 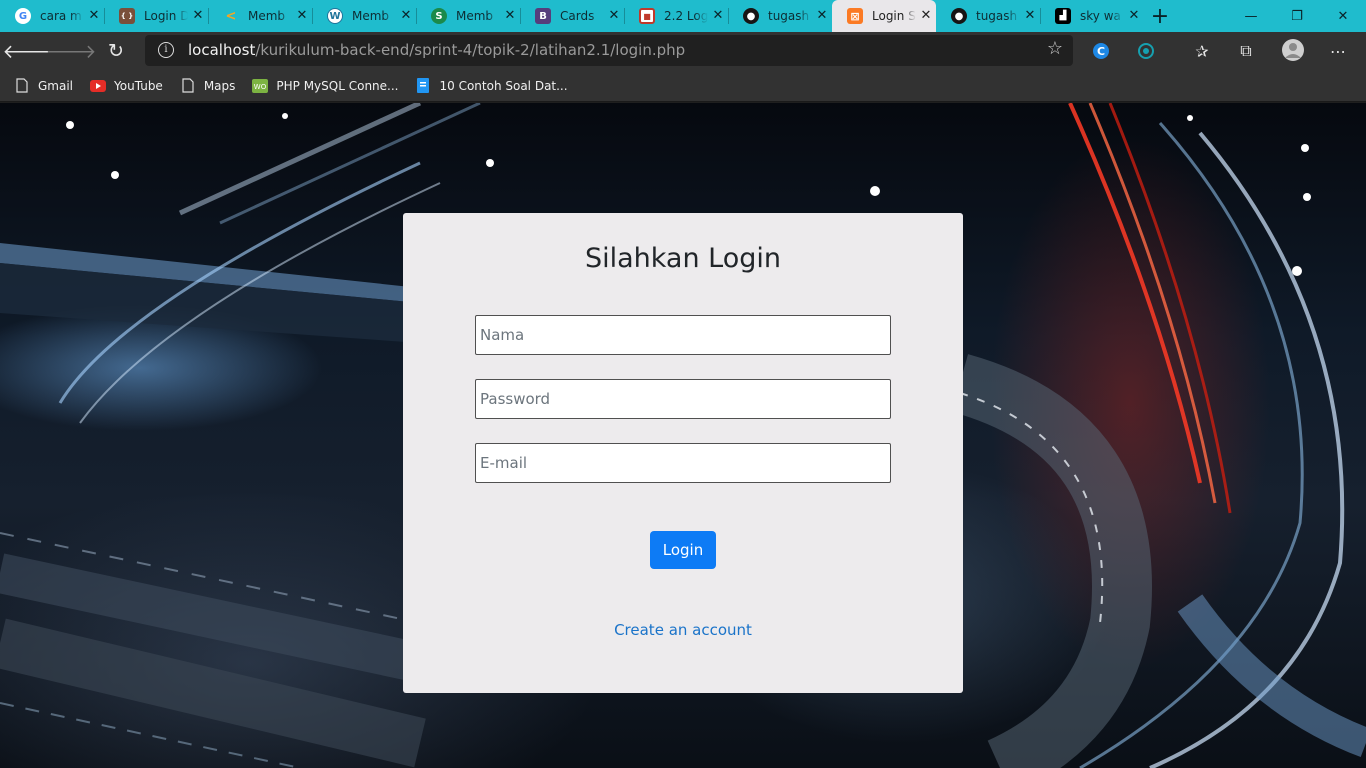 What do you see at coordinates (683, 550) in the screenshot?
I see `login-button: Login` at bounding box center [683, 550].